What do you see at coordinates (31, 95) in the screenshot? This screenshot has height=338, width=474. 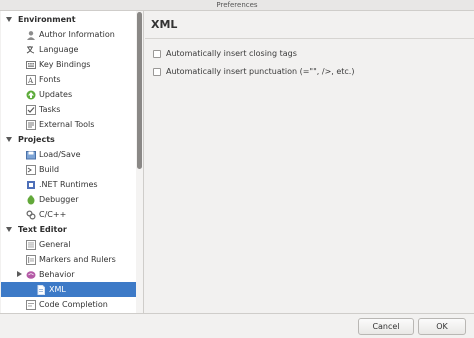 I see `updates-icon` at bounding box center [31, 95].